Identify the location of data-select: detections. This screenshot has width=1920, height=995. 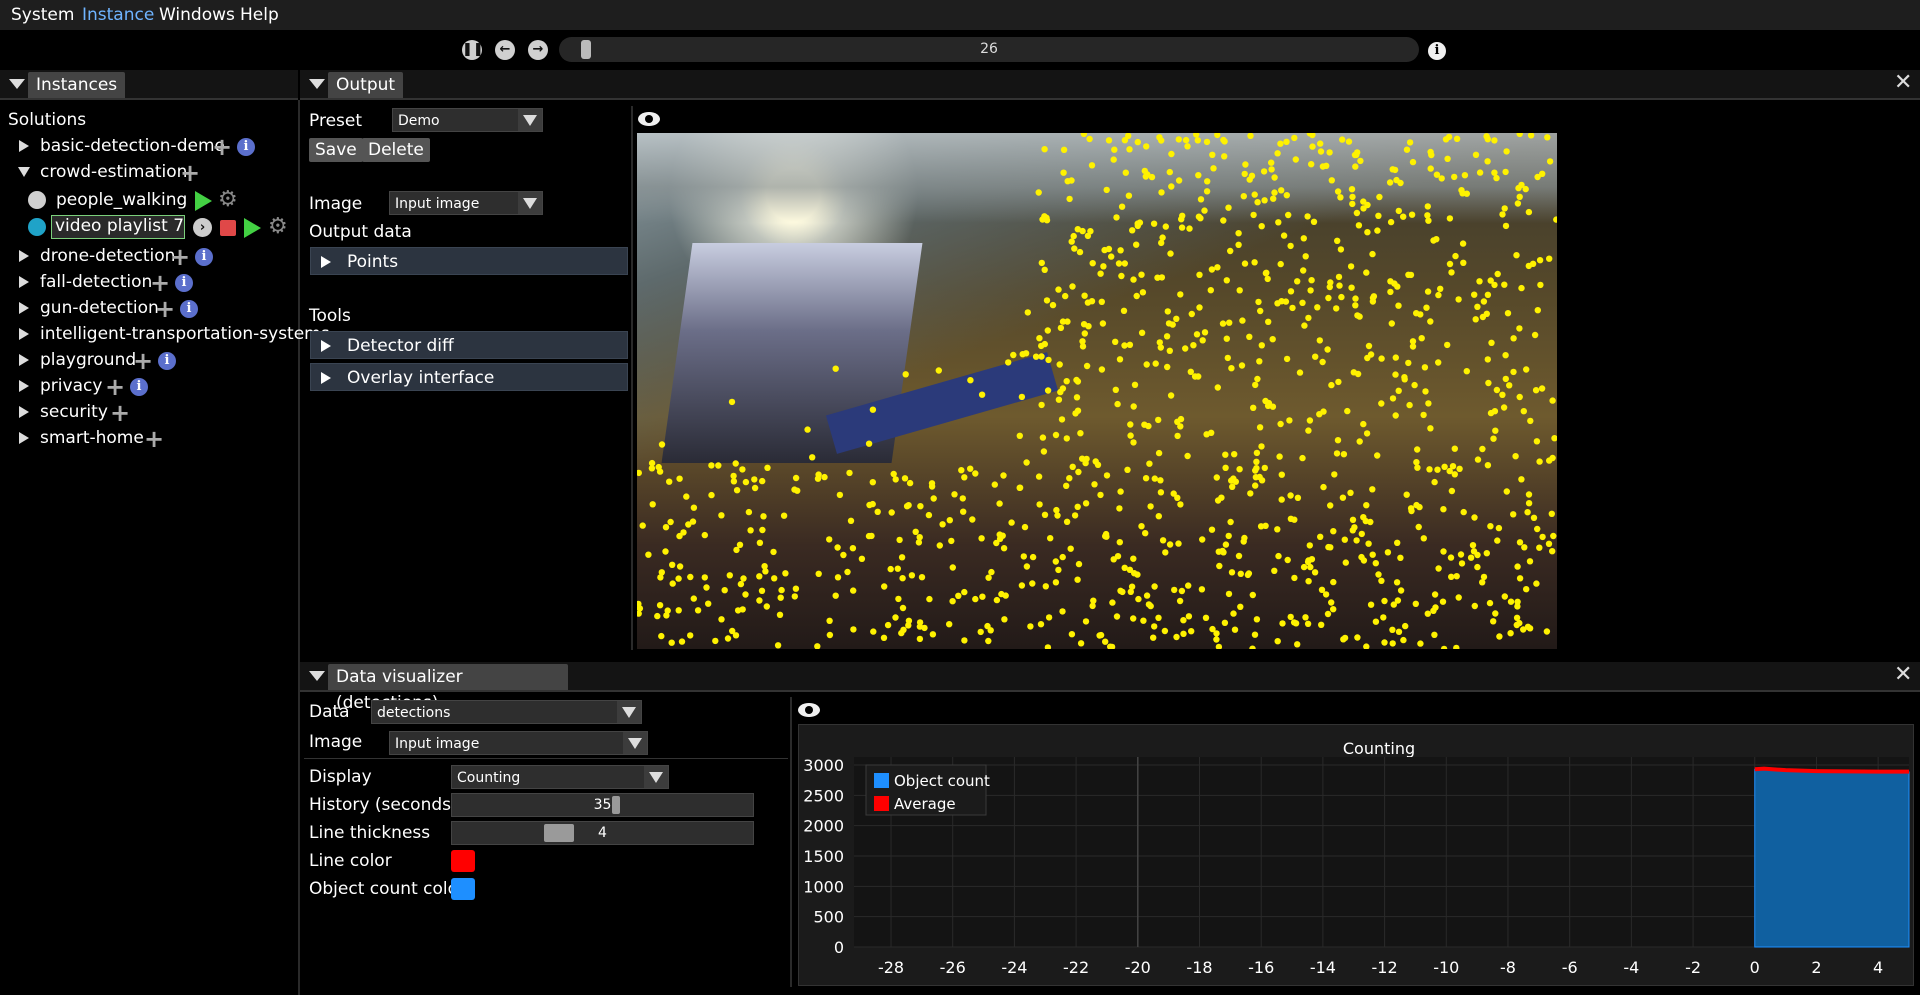
(506, 712).